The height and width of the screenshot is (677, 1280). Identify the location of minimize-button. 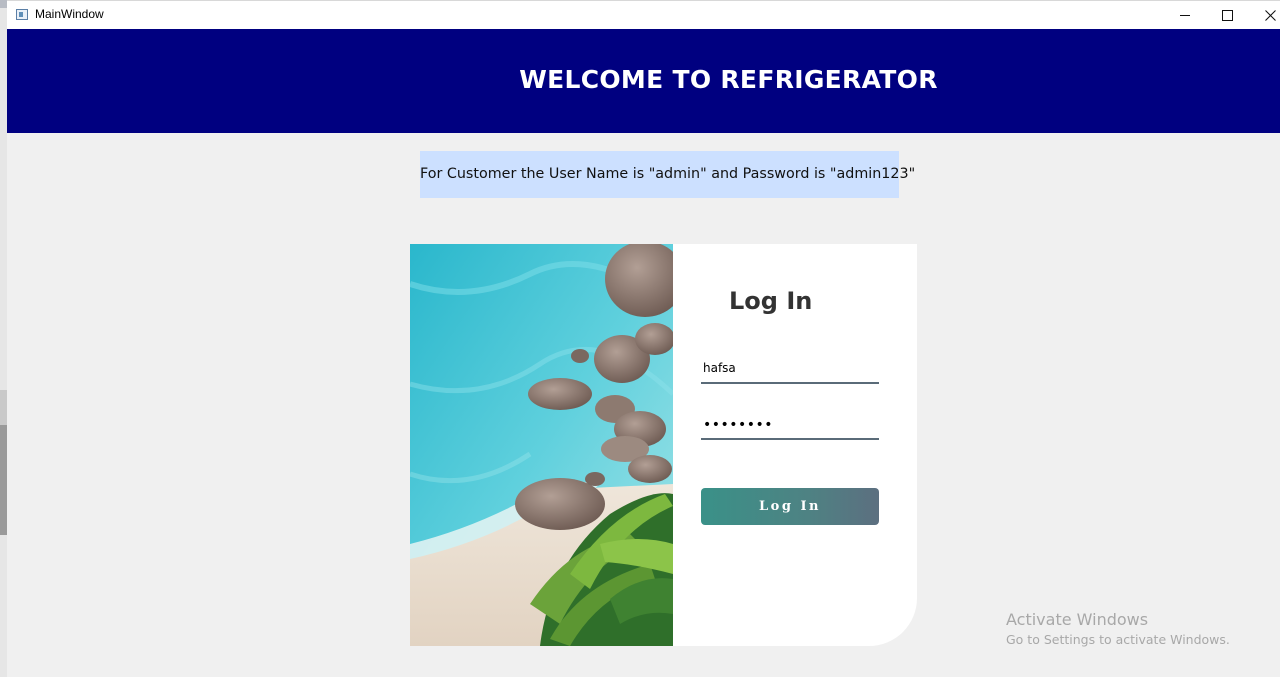
(1185, 15).